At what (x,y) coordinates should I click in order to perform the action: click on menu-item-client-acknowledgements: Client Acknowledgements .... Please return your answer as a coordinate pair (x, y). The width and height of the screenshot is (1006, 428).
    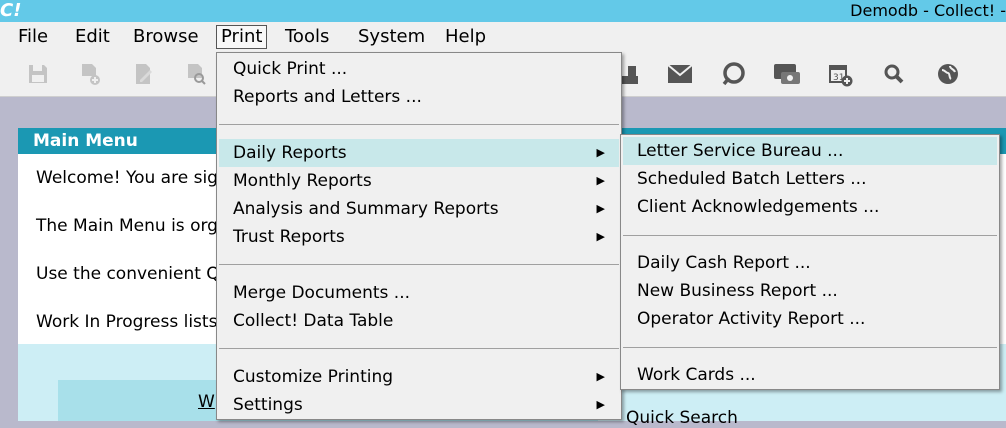
    Looking at the image, I should click on (810, 207).